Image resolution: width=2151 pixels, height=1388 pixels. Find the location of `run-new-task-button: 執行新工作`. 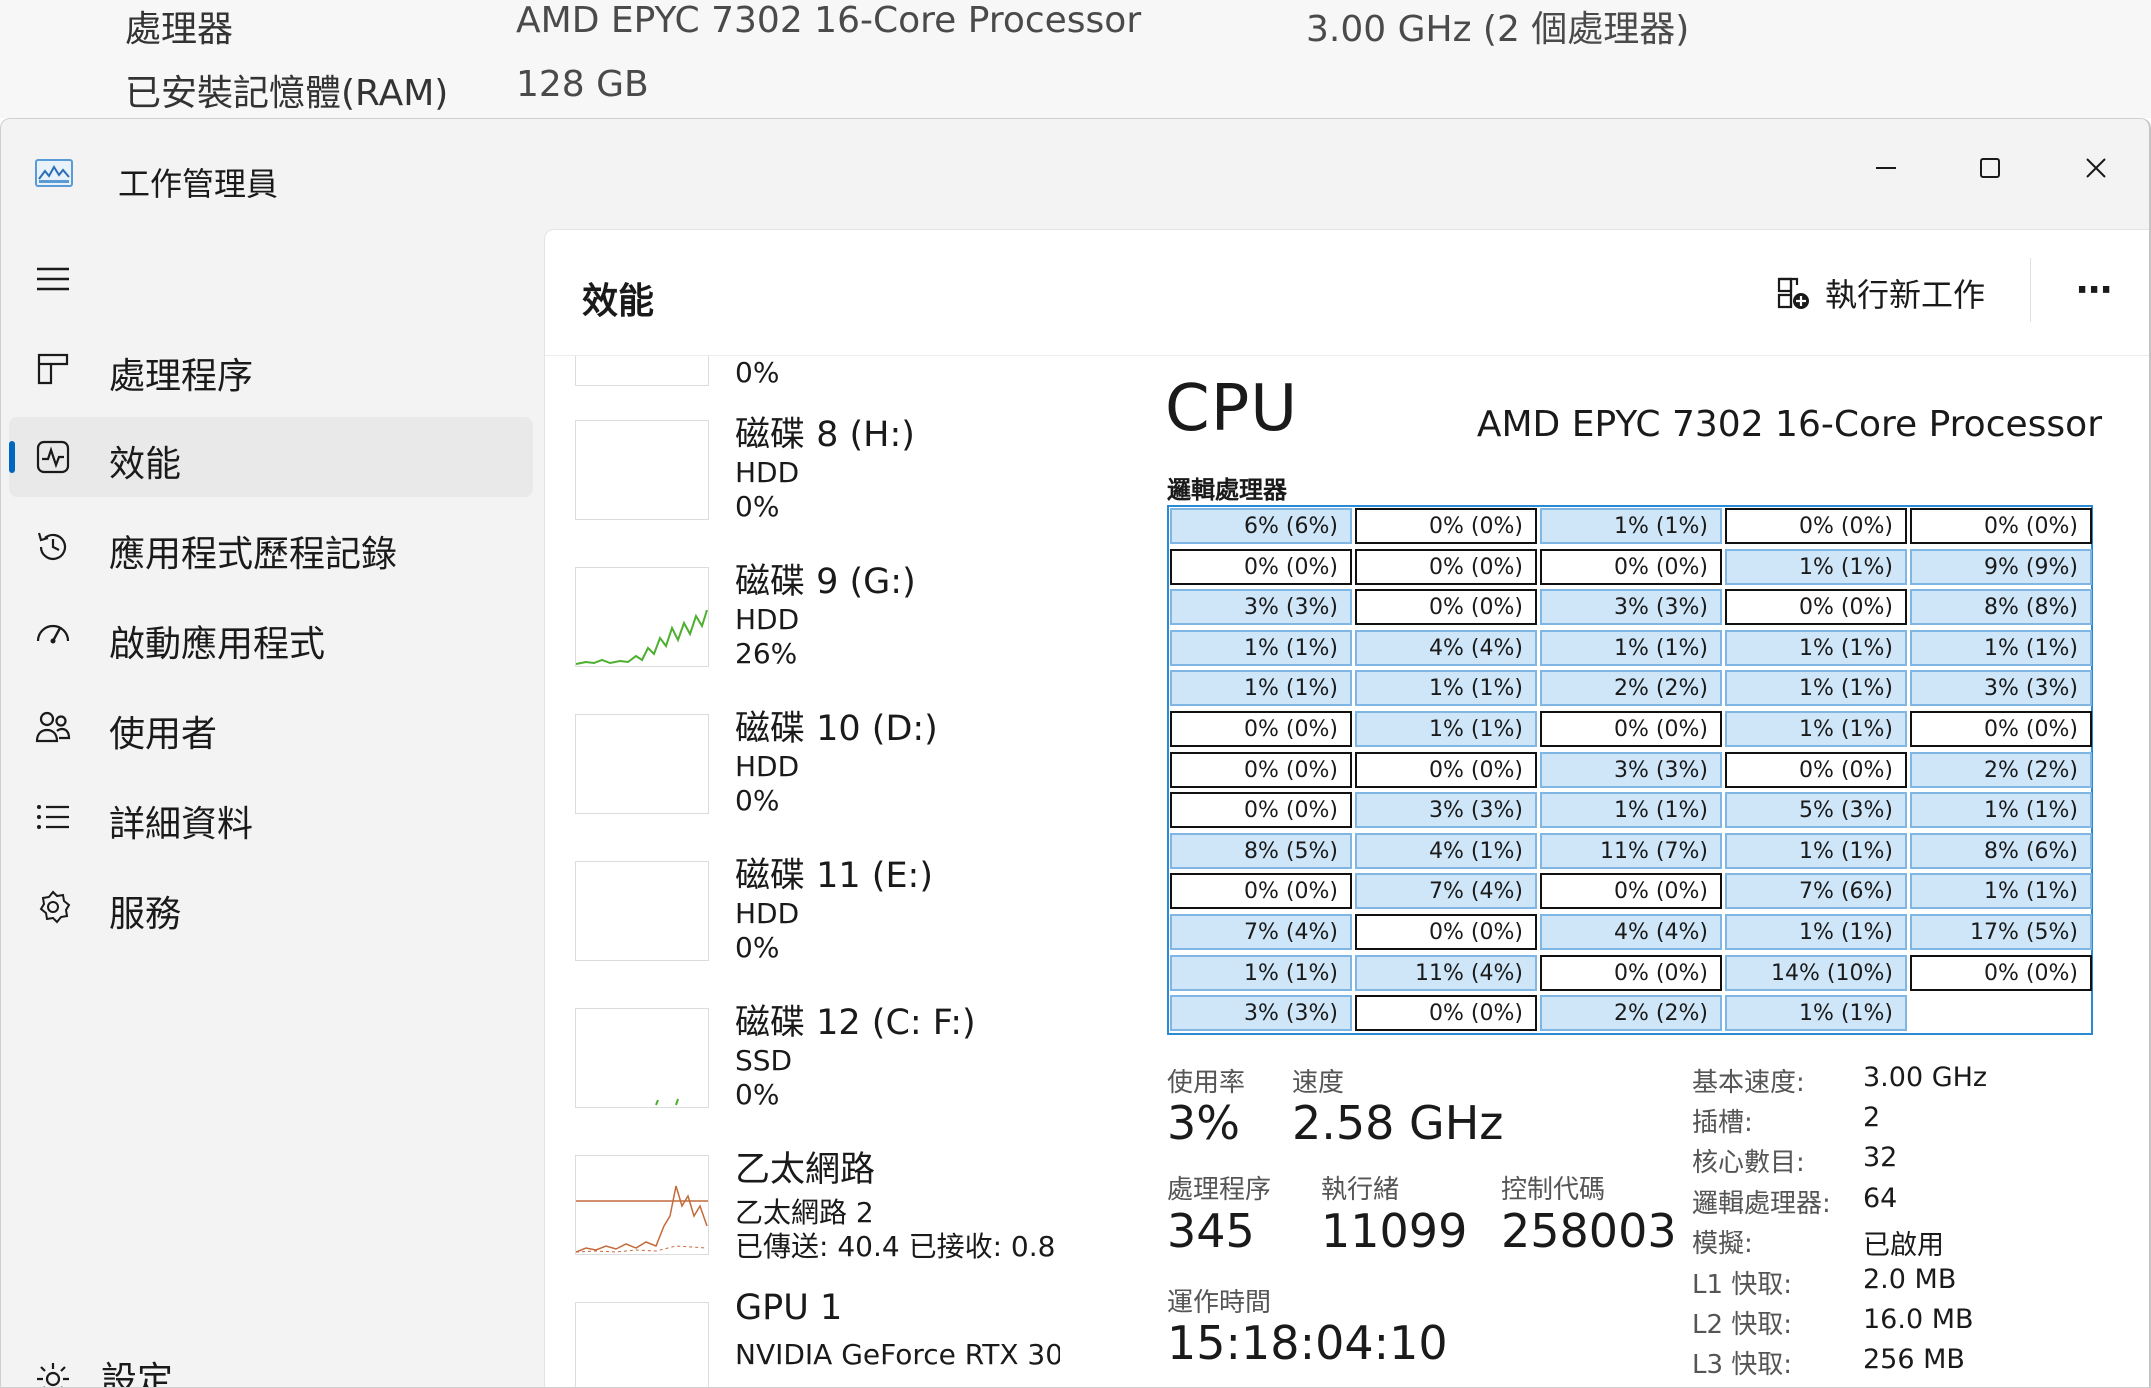

run-new-task-button: 執行新工作 is located at coordinates (1880, 293).